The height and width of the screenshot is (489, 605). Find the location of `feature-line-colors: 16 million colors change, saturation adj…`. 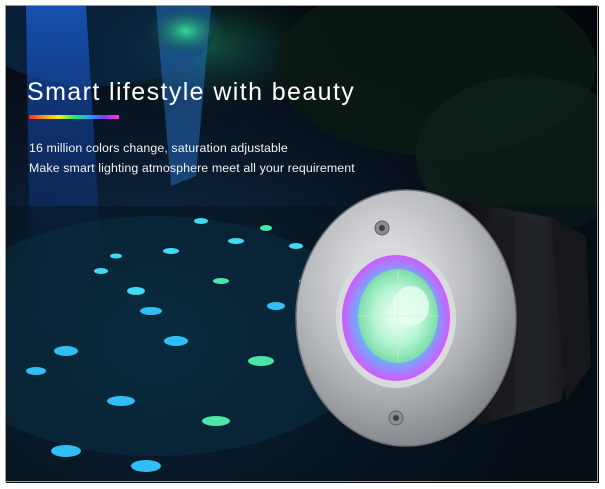

feature-line-colors: 16 million colors change, saturation adj… is located at coordinates (158, 148).